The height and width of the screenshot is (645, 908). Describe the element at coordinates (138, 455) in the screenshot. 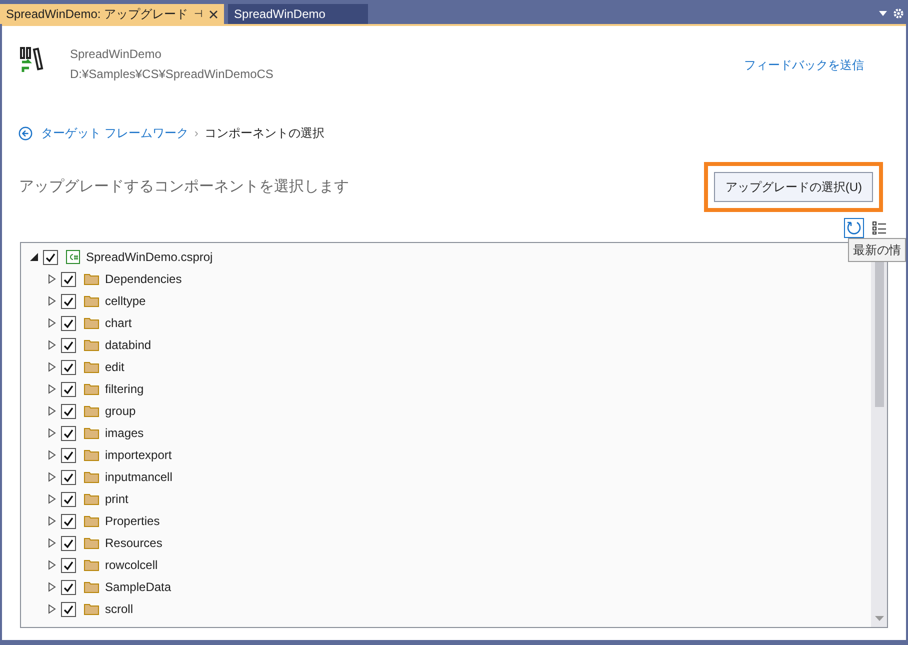

I see `tree-item-label: importexport` at that location.